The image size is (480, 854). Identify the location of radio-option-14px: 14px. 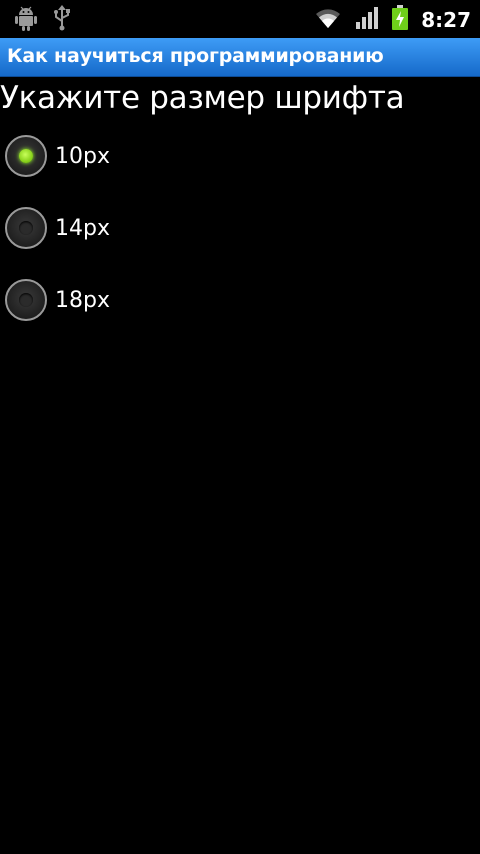
(57, 228).